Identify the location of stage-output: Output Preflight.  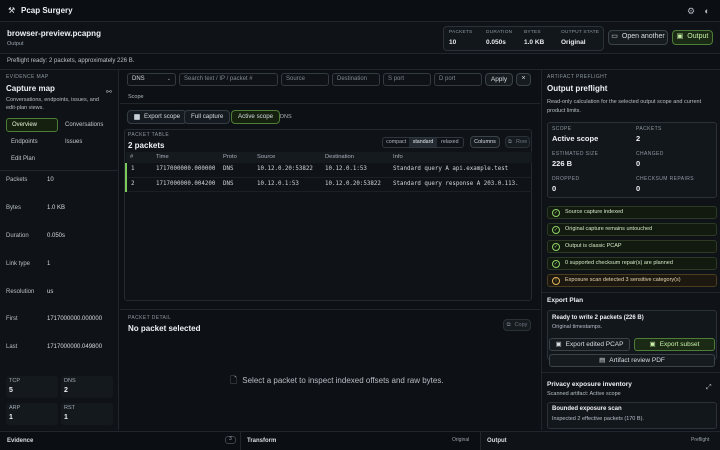
(600, 441).